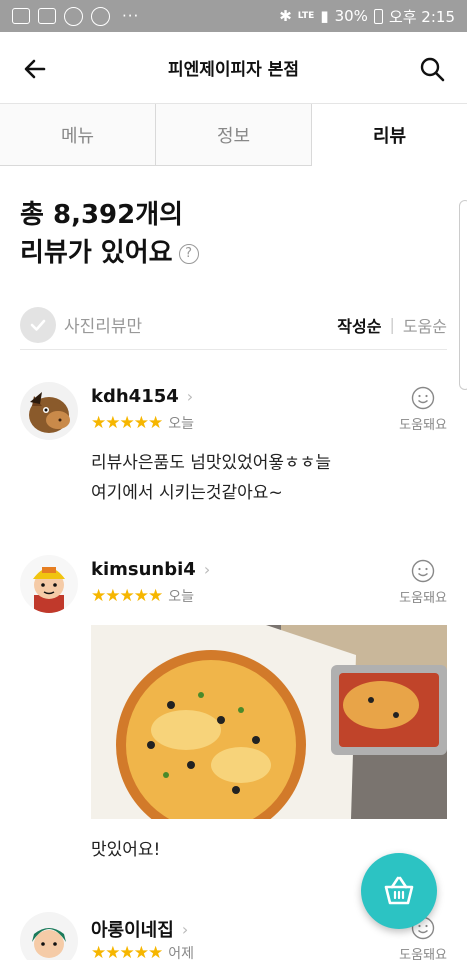 This screenshot has width=467, height=960. What do you see at coordinates (324, 16) in the screenshot?
I see `signal-icon: ▮` at bounding box center [324, 16].